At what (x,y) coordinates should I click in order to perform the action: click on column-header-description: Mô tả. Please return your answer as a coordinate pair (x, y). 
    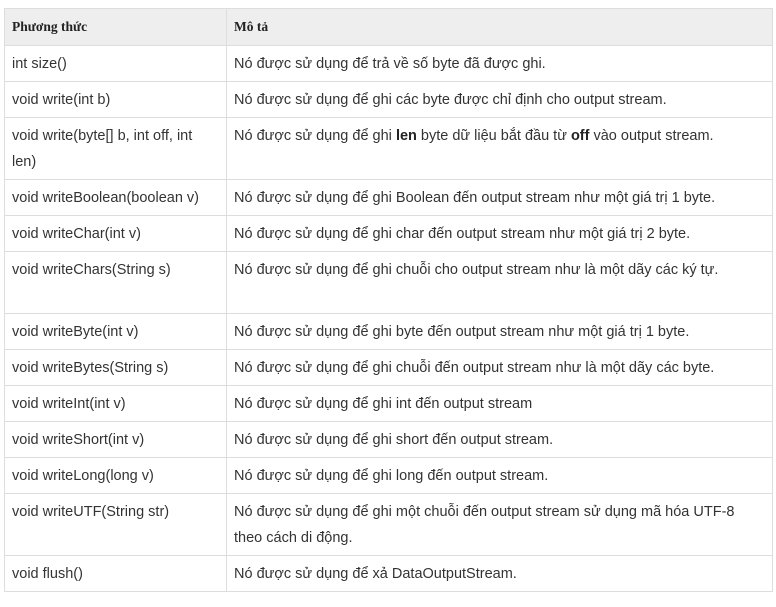
    Looking at the image, I should click on (499, 27).